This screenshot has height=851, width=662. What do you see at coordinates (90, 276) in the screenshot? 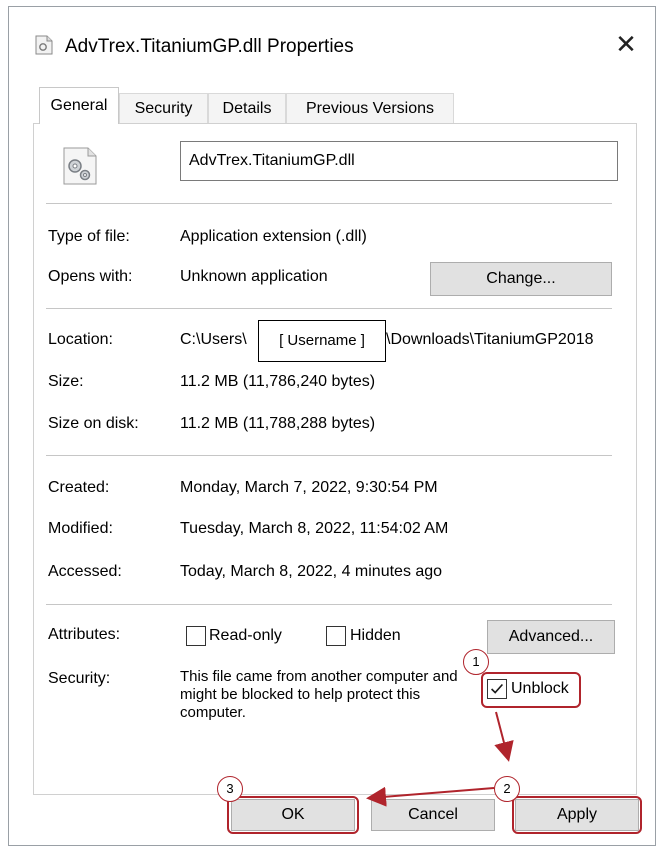
I see `opens-with-label: Opens with:` at bounding box center [90, 276].